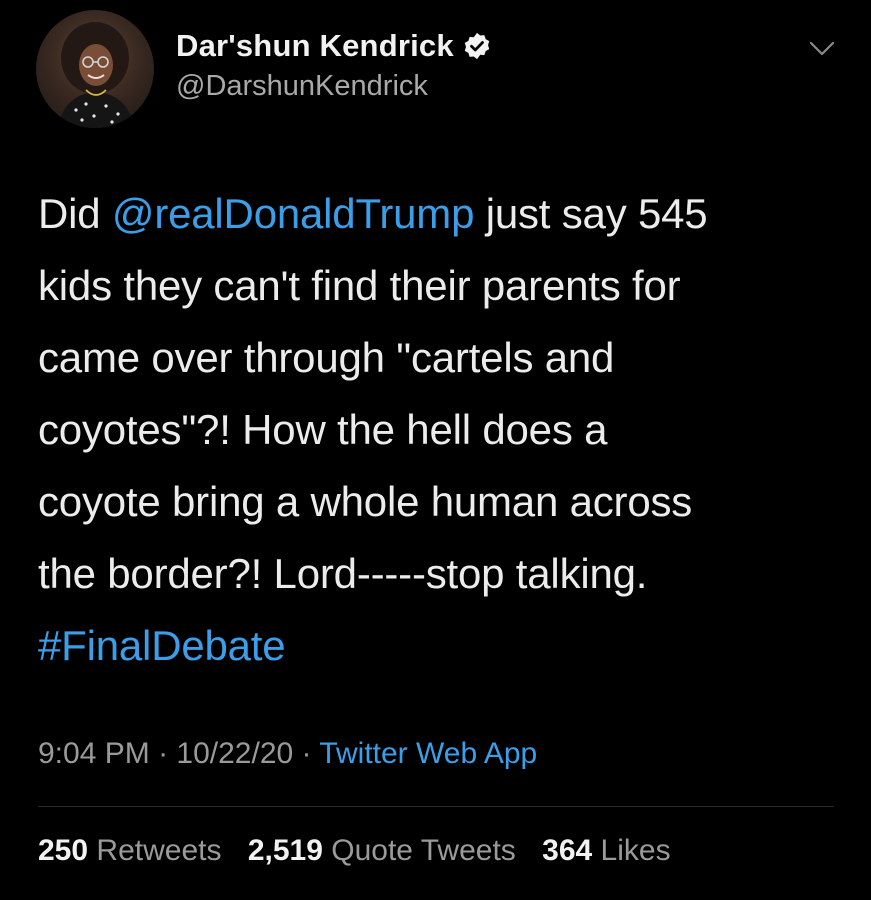  I want to click on likes-stat: 364 Likes, so click(606, 850).